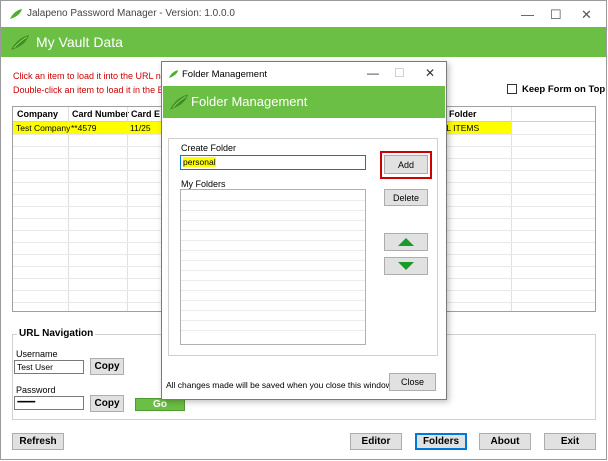 The width and height of the screenshot is (608, 461). What do you see at coordinates (199, 162) in the screenshot?
I see `create-folder-value: personal` at bounding box center [199, 162].